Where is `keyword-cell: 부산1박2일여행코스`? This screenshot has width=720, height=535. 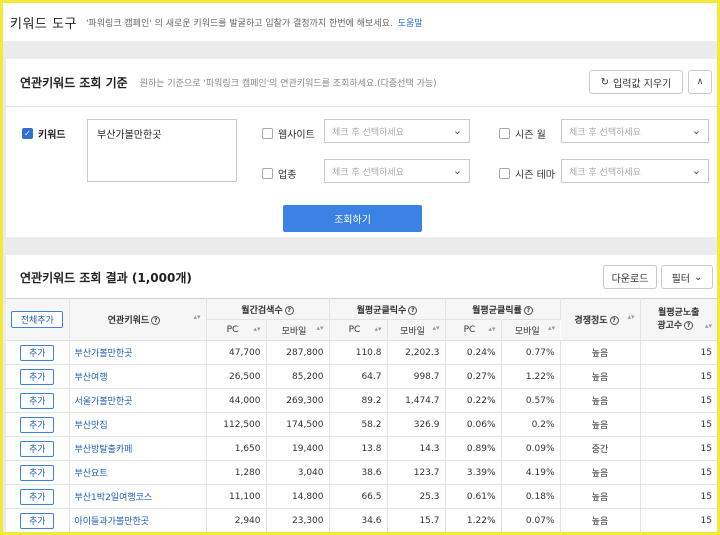 keyword-cell: 부산1박2일여행코스 is located at coordinates (138, 496).